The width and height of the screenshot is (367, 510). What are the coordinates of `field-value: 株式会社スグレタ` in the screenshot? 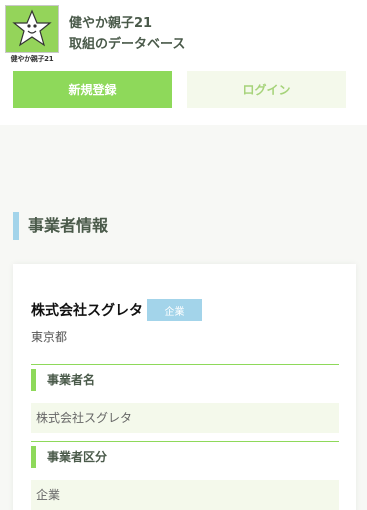 It's located at (185, 418).